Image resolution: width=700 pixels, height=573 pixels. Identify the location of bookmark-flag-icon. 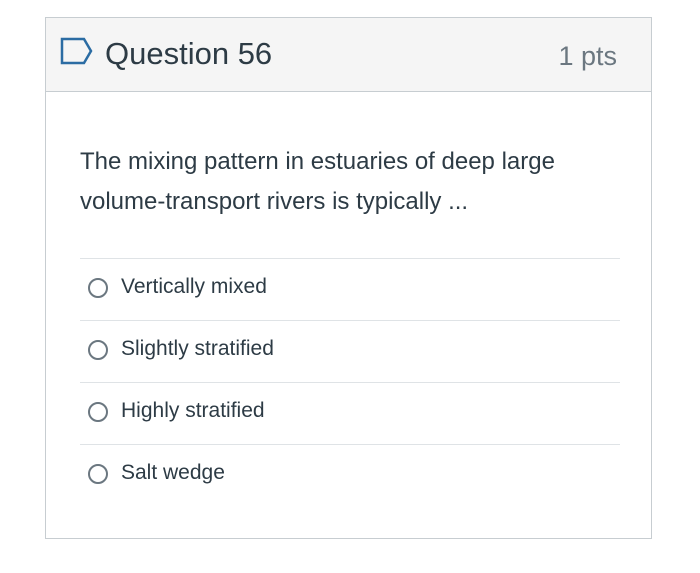
(77, 51).